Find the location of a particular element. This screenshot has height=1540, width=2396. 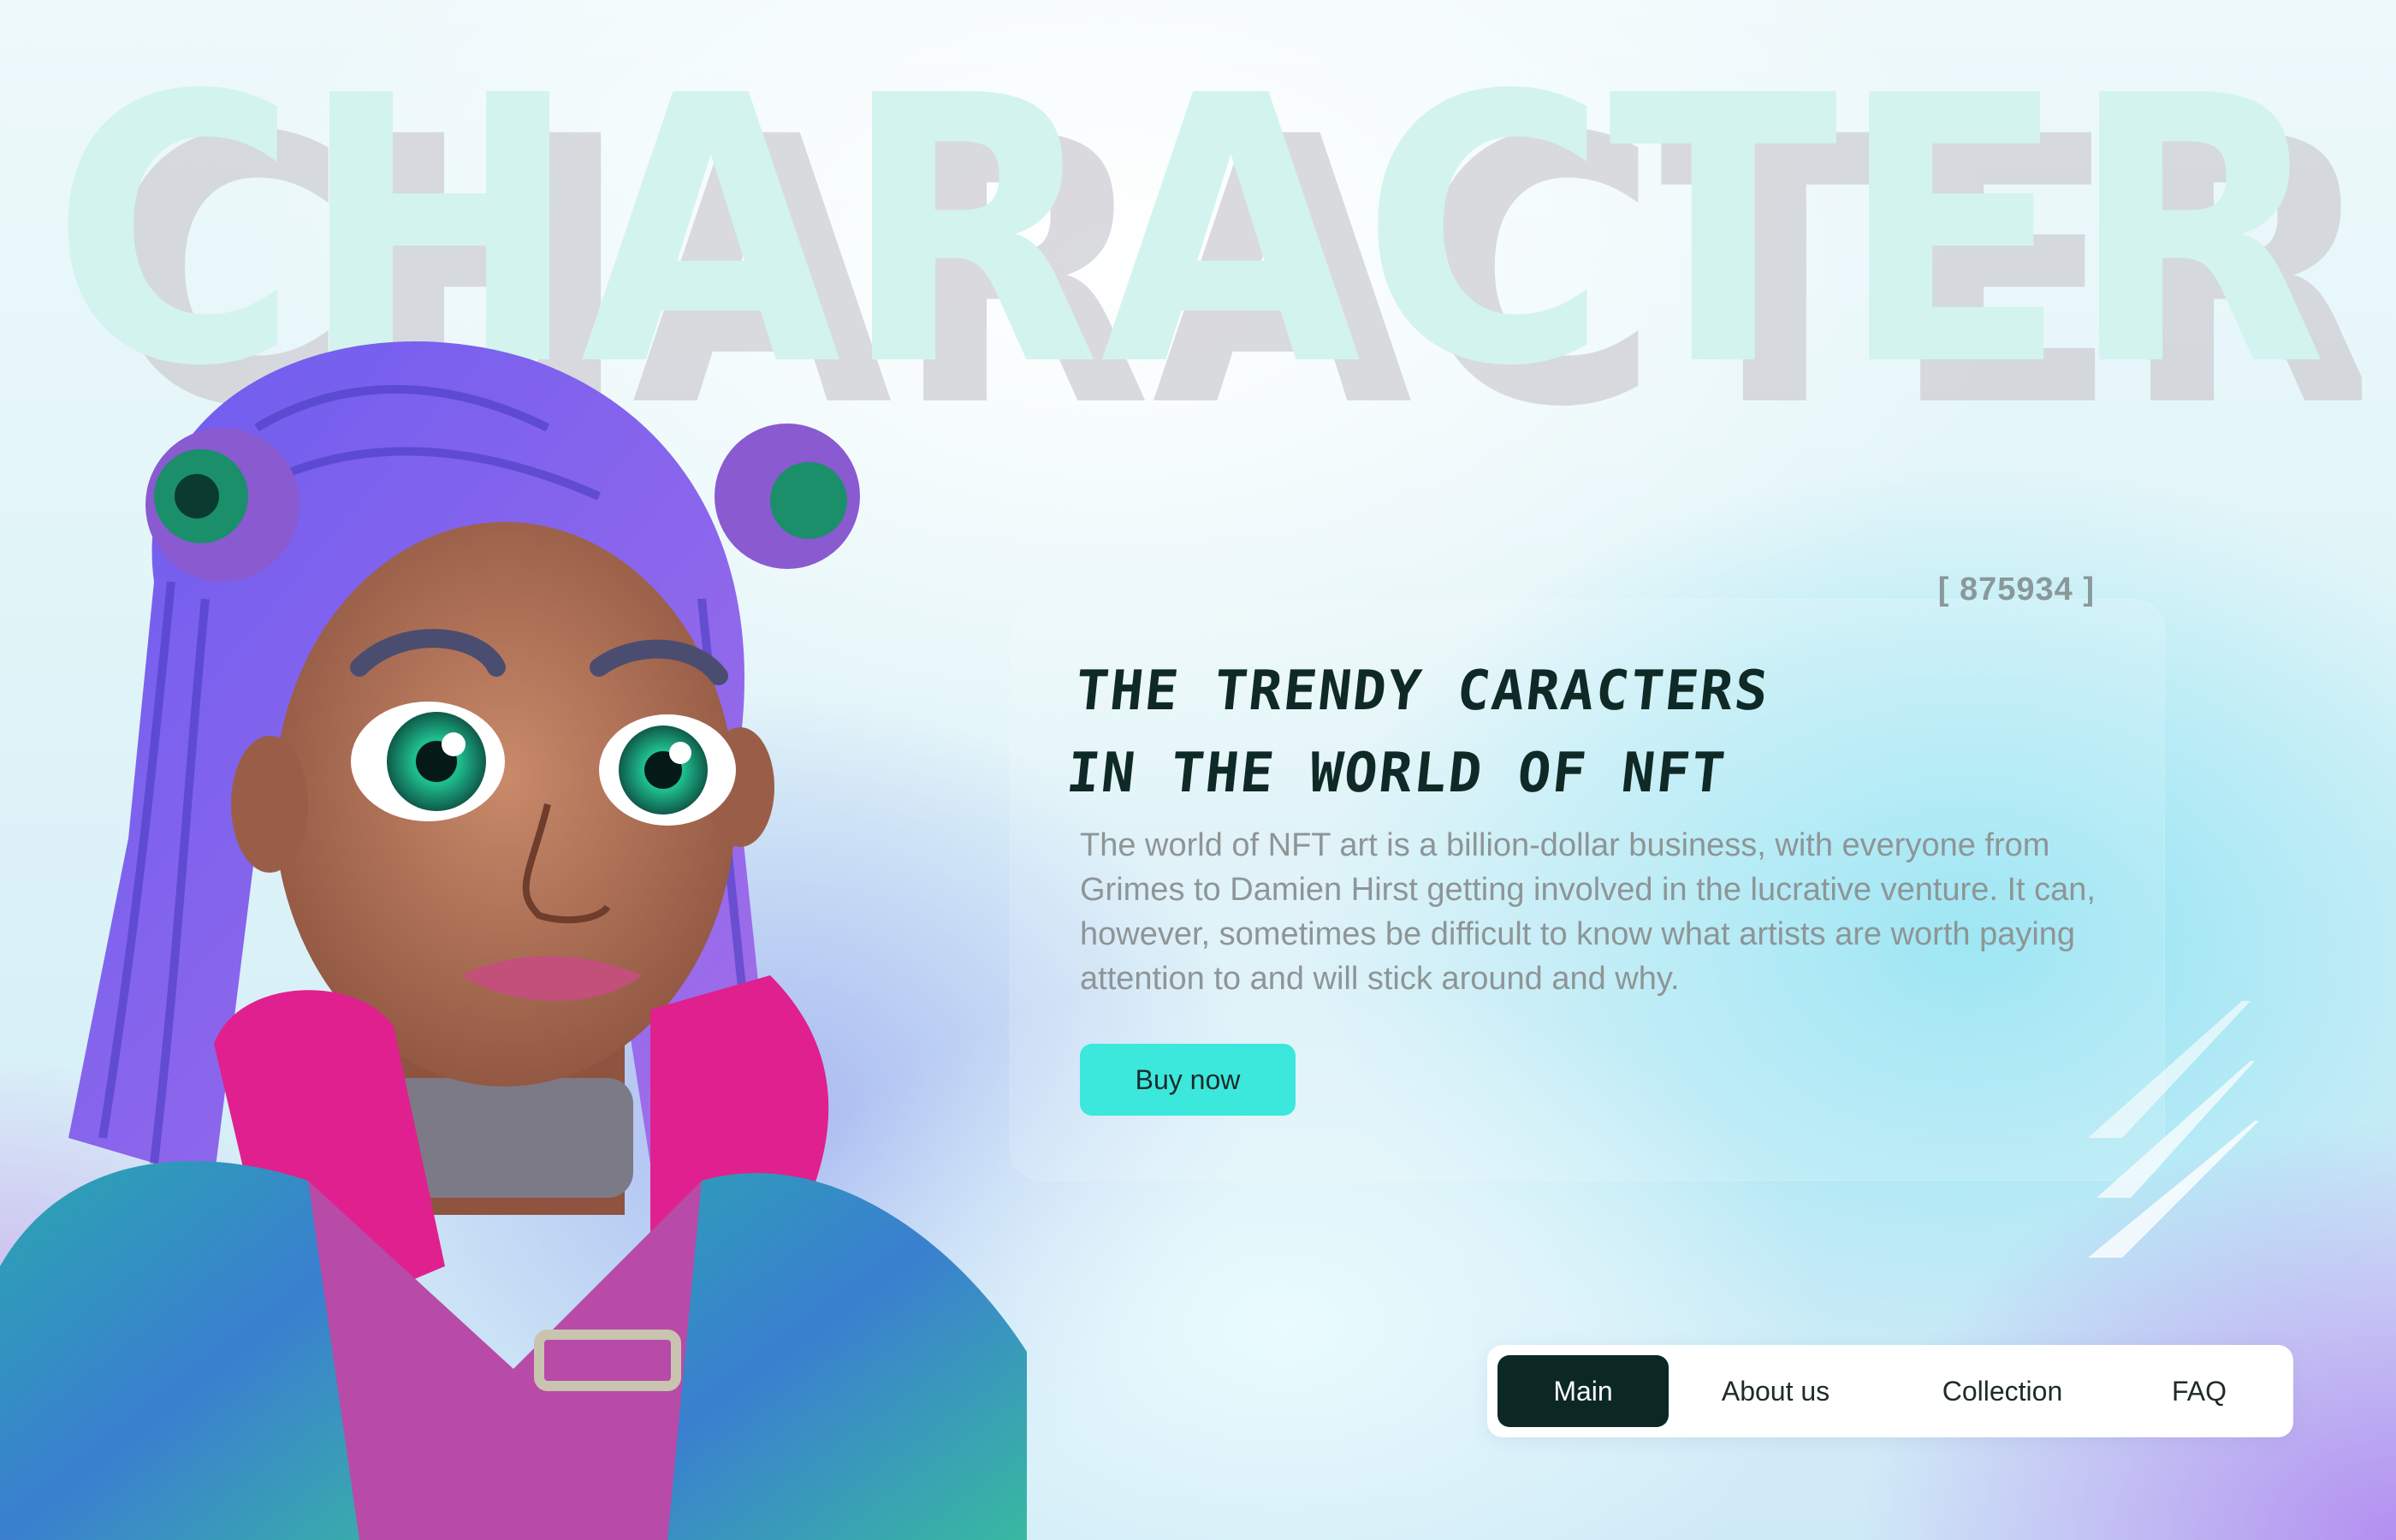

headline-line-1: THE TRENDY CARACTERS is located at coordinates (1422, 691).